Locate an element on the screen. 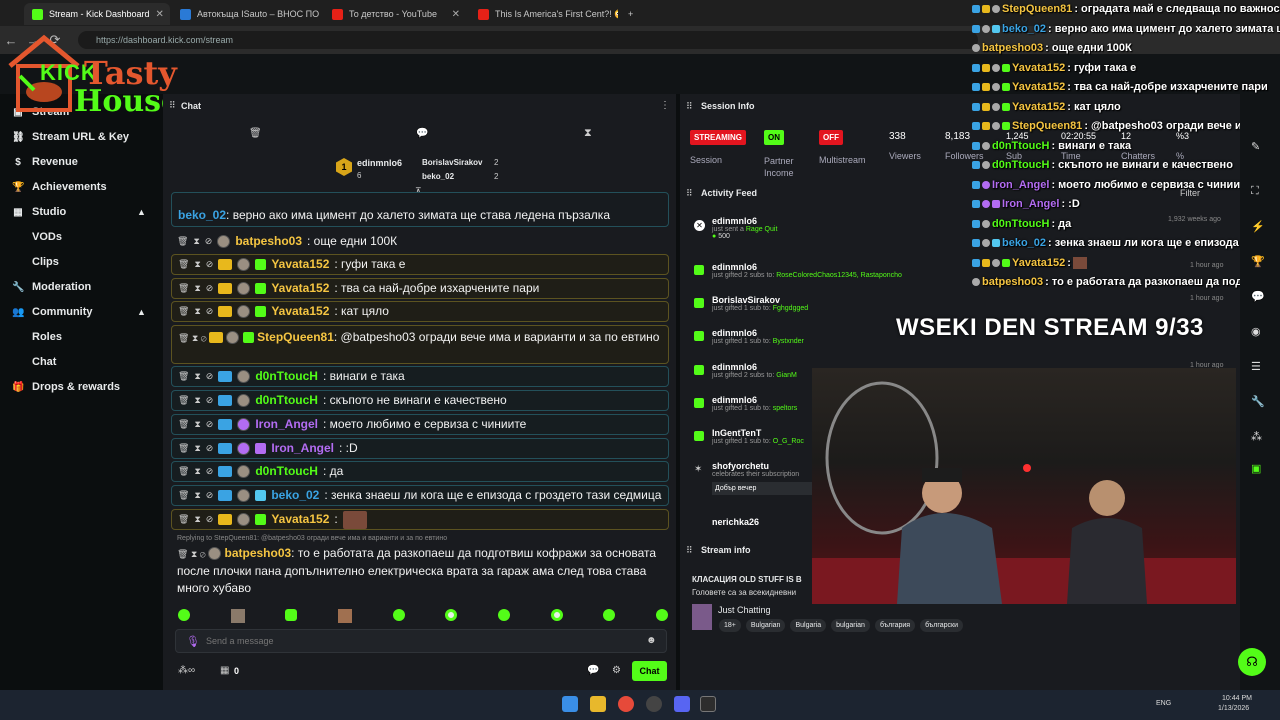 The image size is (1280, 720). broadcast-icon: ◉ is located at coordinates (1256, 331).